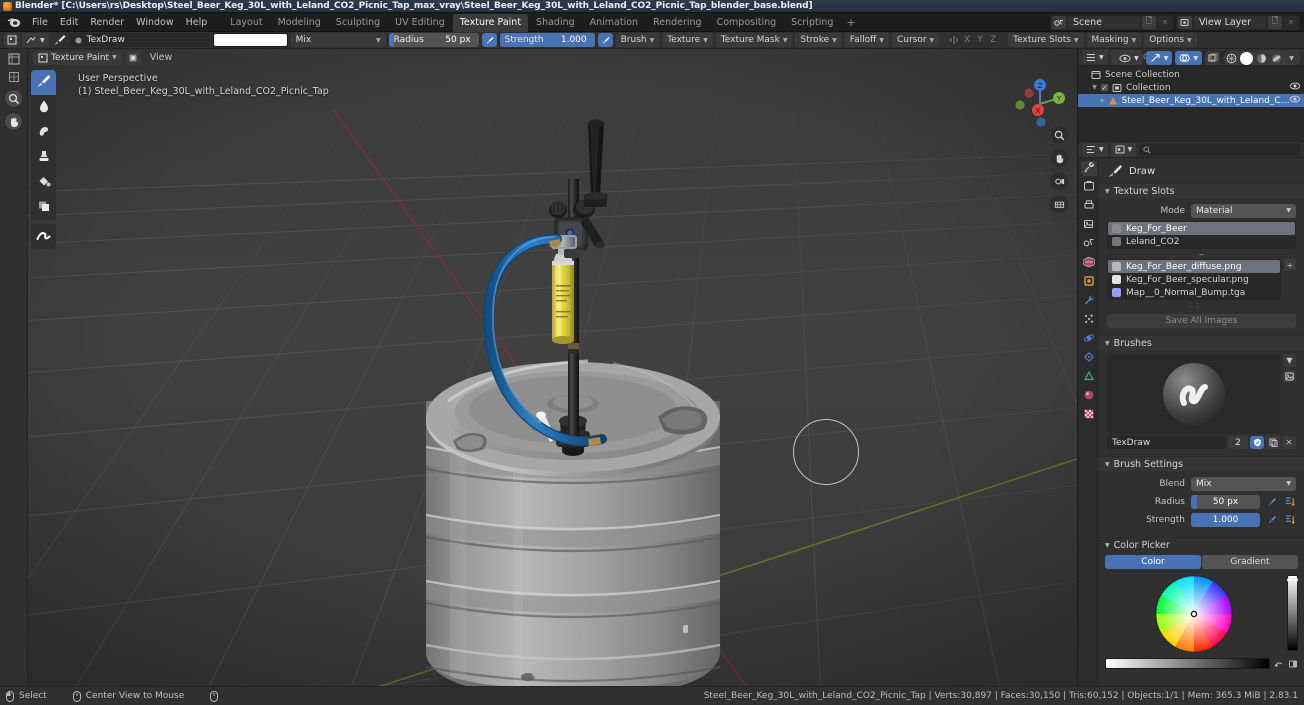 This screenshot has height=705, width=1304. Describe the element at coordinates (43, 207) in the screenshot. I see `mask-tool` at that location.